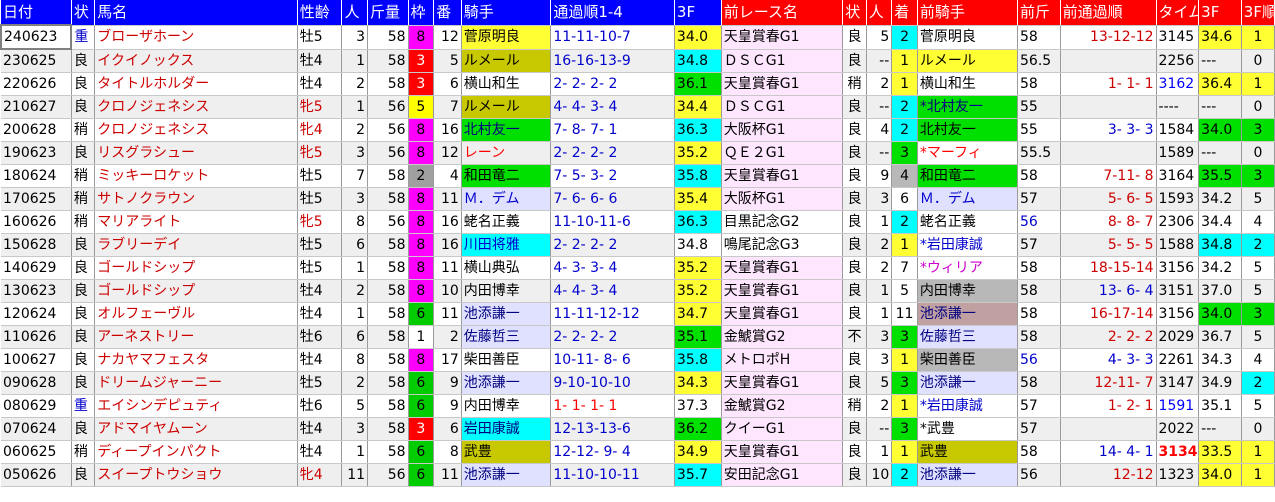 This screenshot has height=502, width=1275. Describe the element at coordinates (1108, 176) in the screenshot. I see `previous-passing-cell: 7-11- 8` at that location.